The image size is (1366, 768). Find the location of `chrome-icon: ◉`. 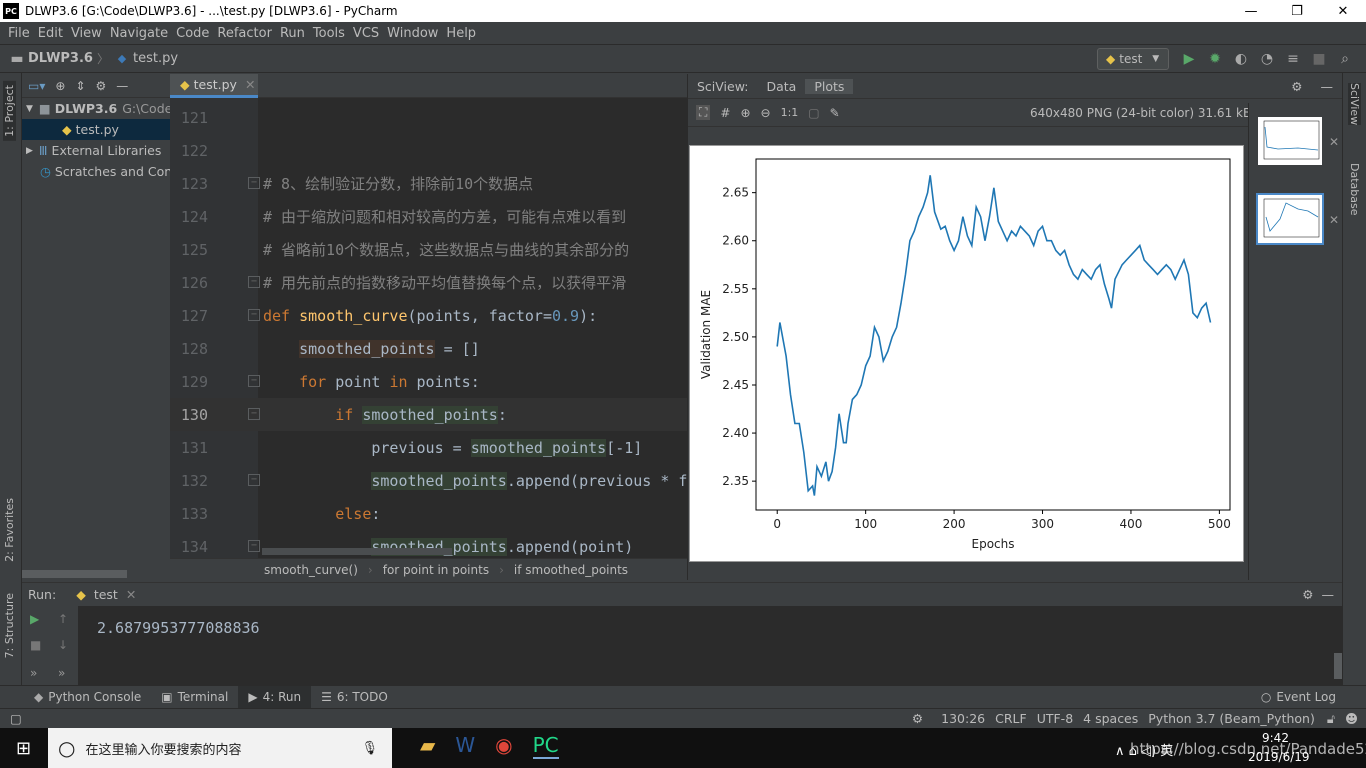

chrome-icon: ◉ is located at coordinates (503, 746).